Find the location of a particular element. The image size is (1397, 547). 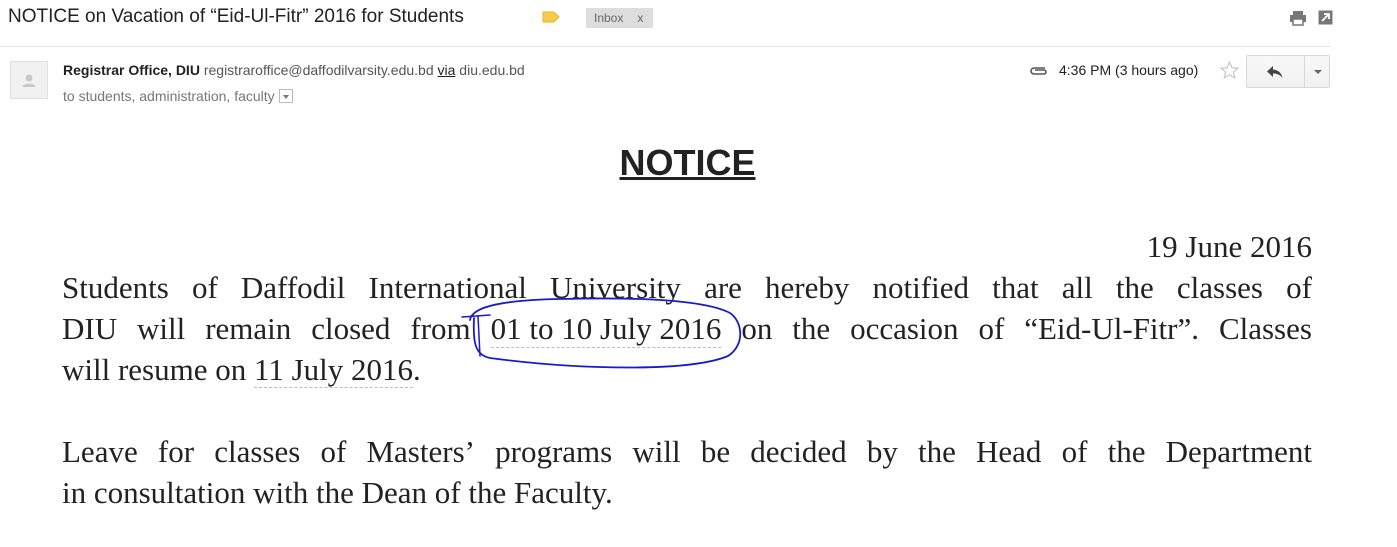

reply-button-group is located at coordinates (1288, 71).